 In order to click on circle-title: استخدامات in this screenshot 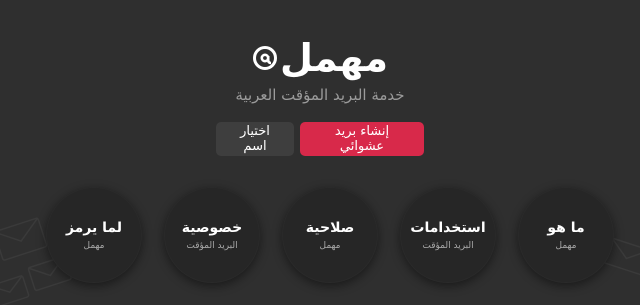, I will do `click(448, 227)`.